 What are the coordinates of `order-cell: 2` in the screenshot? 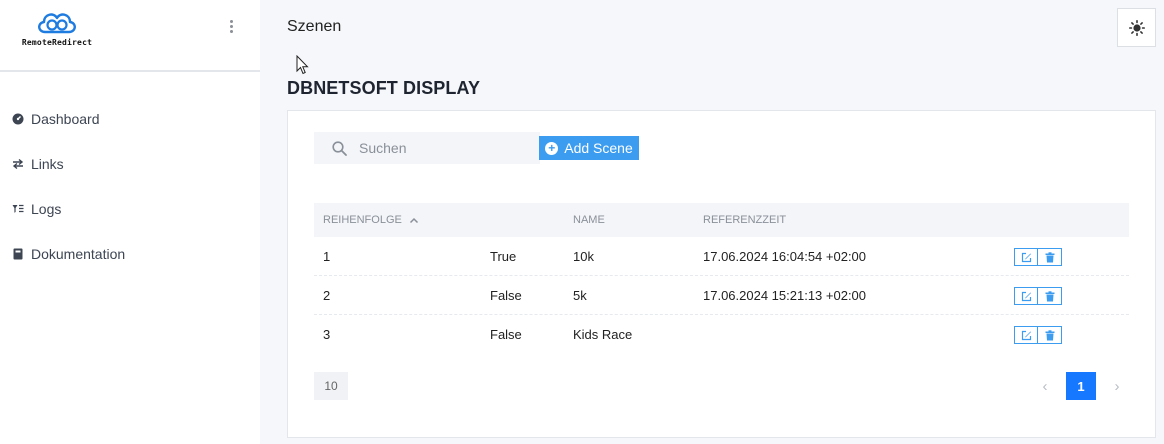 It's located at (327, 295).